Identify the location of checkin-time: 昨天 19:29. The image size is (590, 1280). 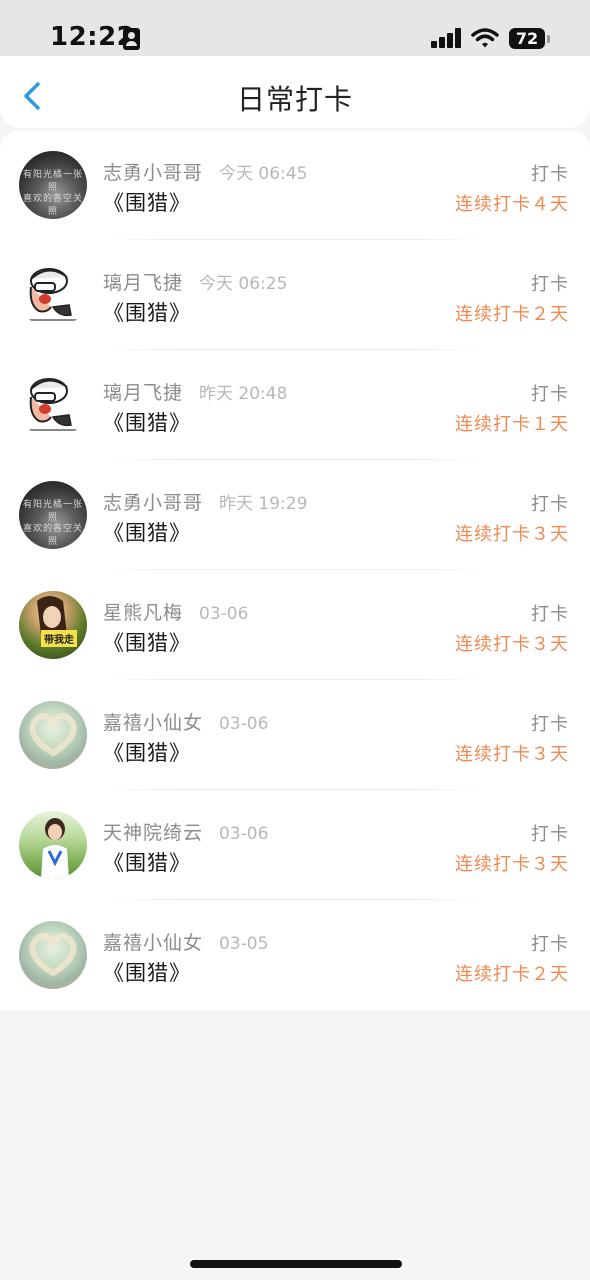
(263, 504).